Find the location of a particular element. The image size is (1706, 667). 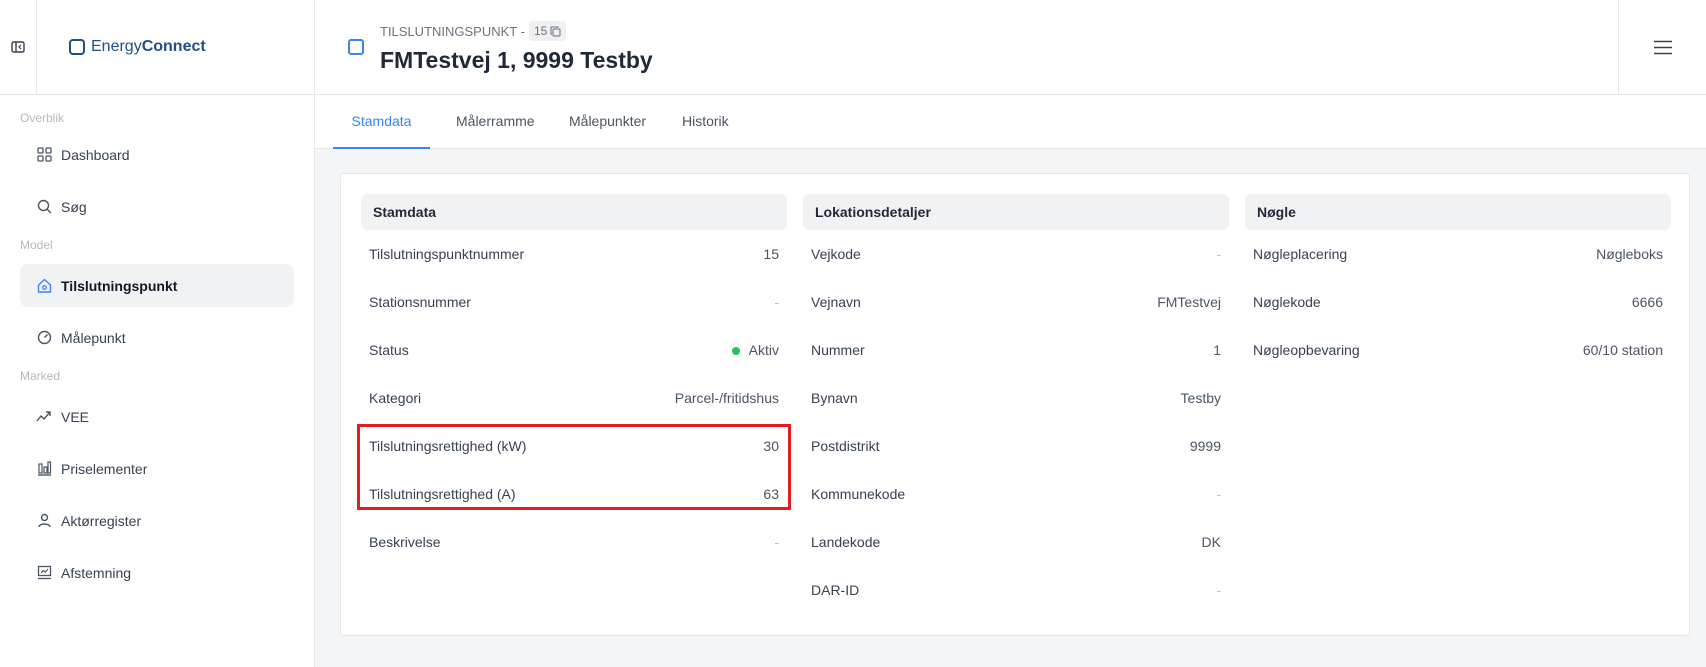

monitor-icon is located at coordinates (44, 573).